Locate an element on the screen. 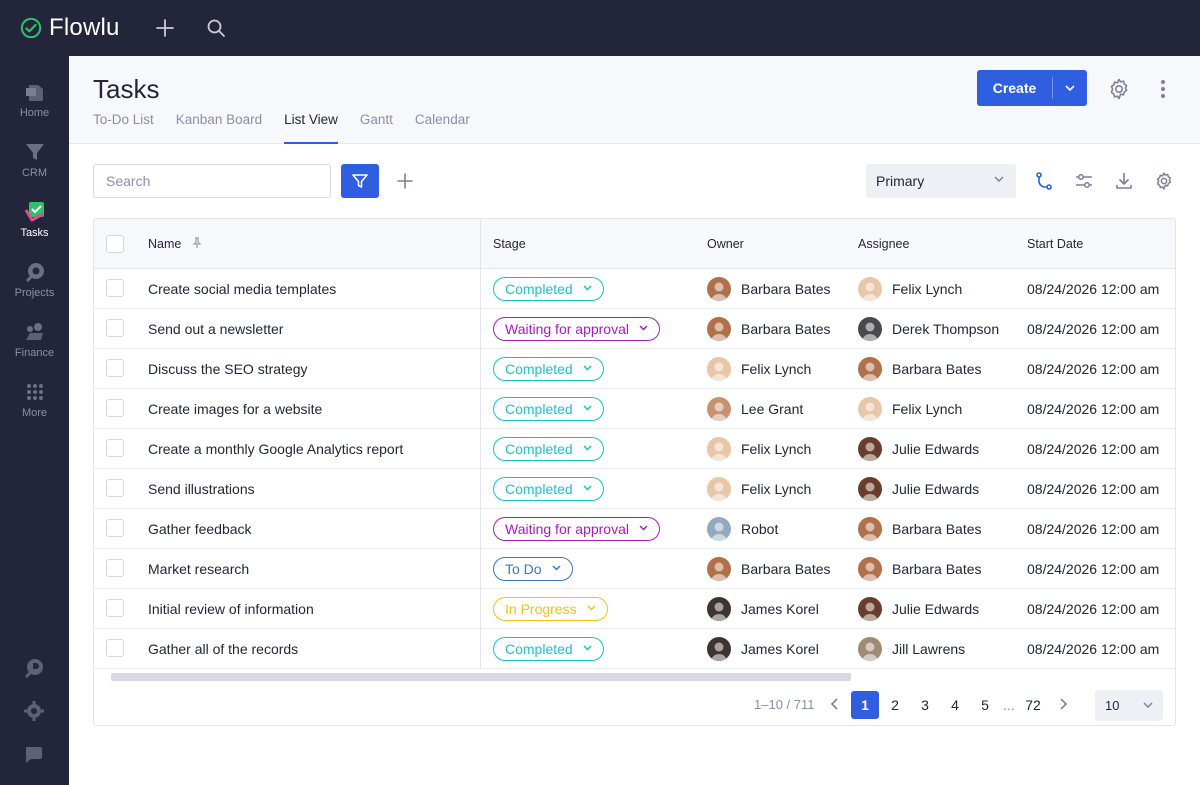 The height and width of the screenshot is (785, 1200). create-button: Create is located at coordinates (1014, 88).